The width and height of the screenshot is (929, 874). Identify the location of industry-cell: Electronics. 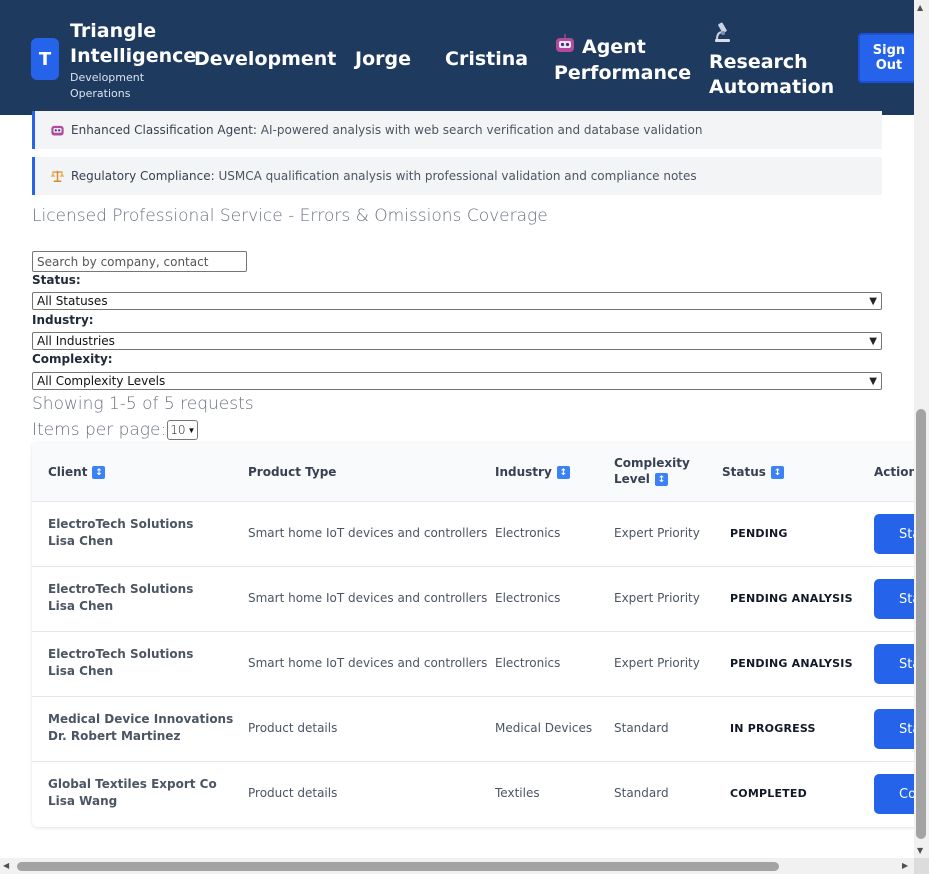
(528, 663).